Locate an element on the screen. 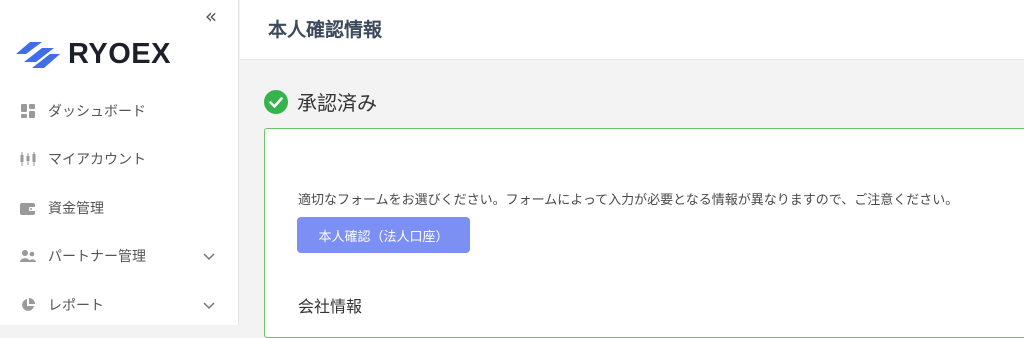 The height and width of the screenshot is (338, 1024). sidebar-item-my-account: マイアカウント is located at coordinates (119, 159).